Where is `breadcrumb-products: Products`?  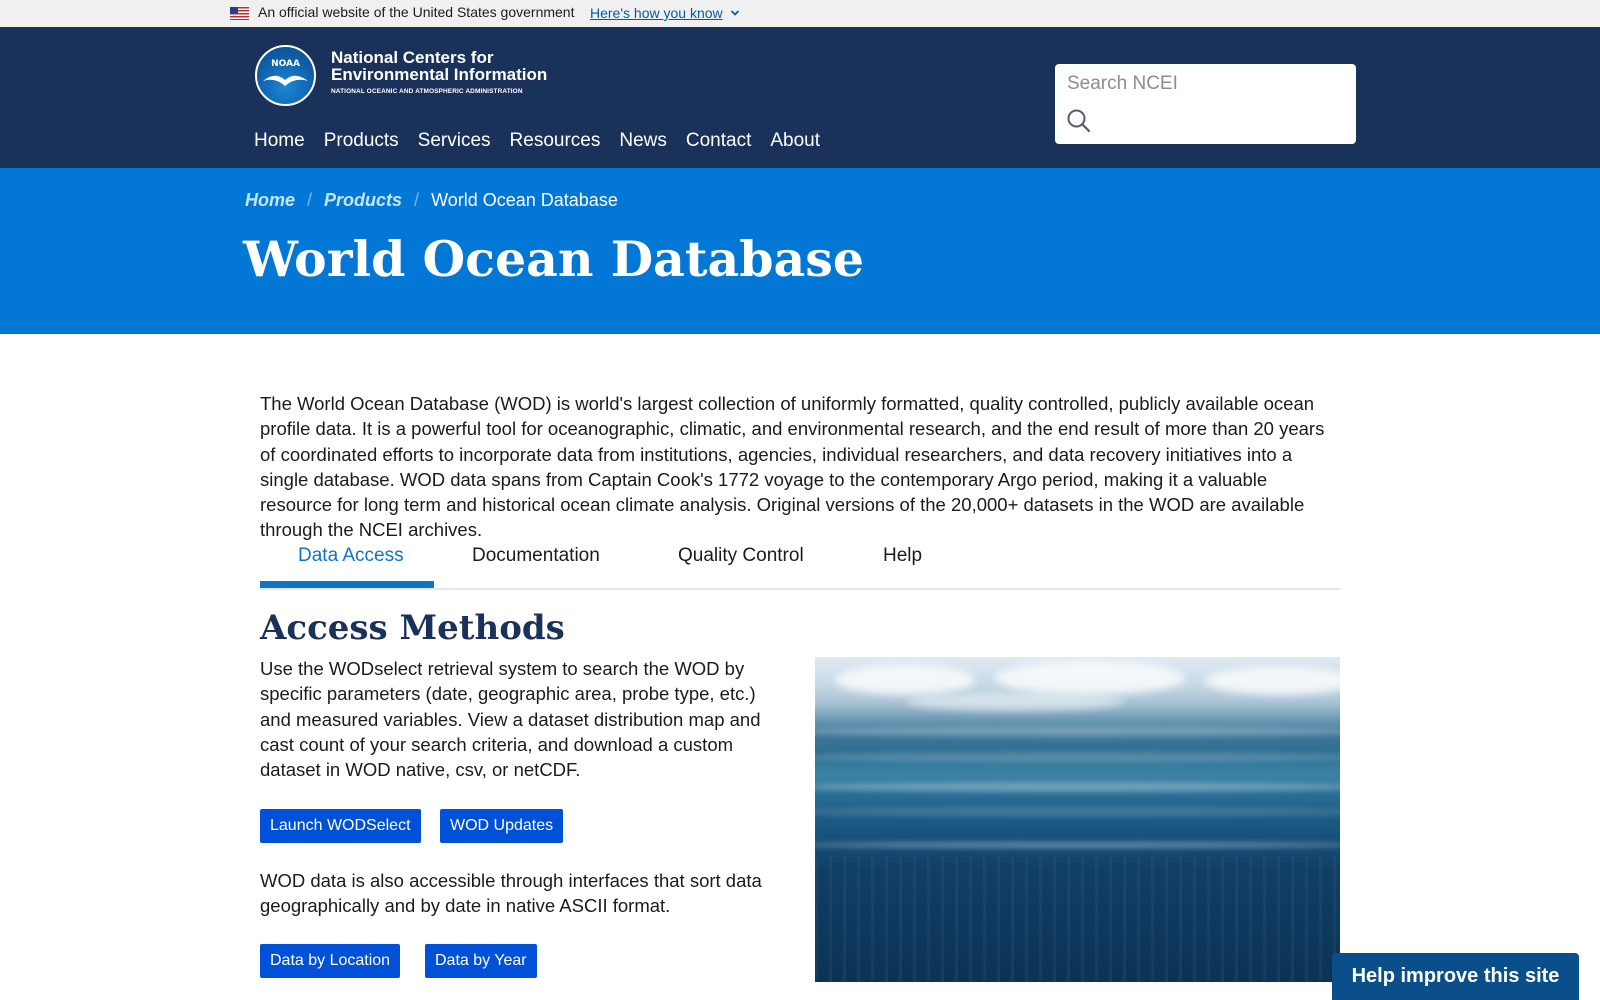
breadcrumb-products: Products is located at coordinates (363, 200).